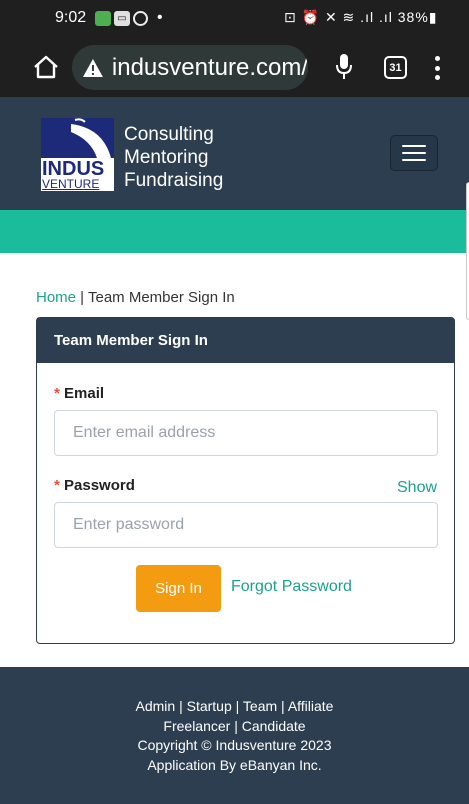  Describe the element at coordinates (311, 706) in the screenshot. I see `footer-link-affiliate: Affiliate` at that location.